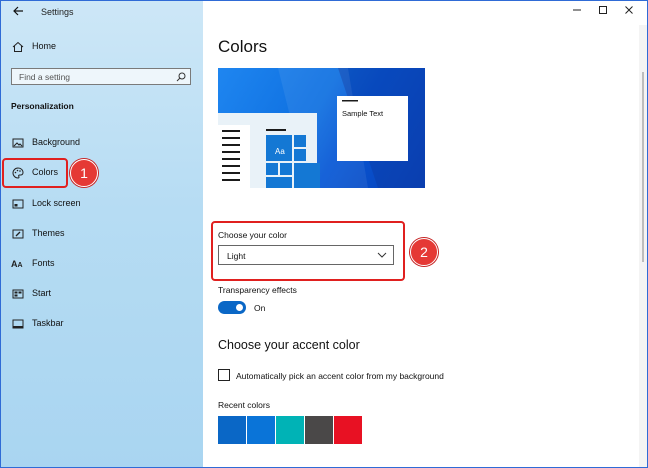 The width and height of the screenshot is (648, 468). Describe the element at coordinates (181, 77) in the screenshot. I see `search-icon` at that location.